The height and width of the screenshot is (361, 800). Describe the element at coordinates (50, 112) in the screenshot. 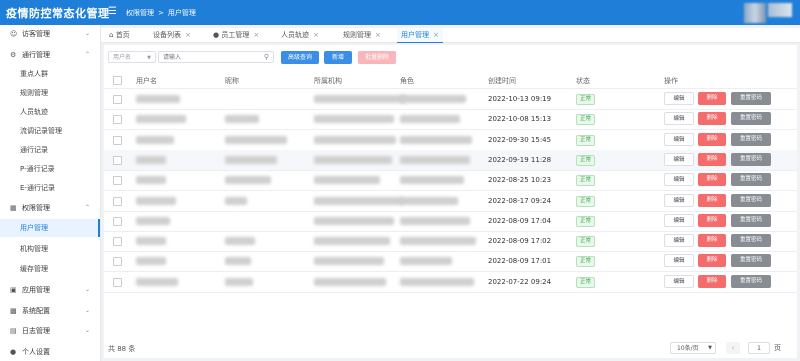

I see `sidebar-item-trajectory: 人员轨迹` at that location.